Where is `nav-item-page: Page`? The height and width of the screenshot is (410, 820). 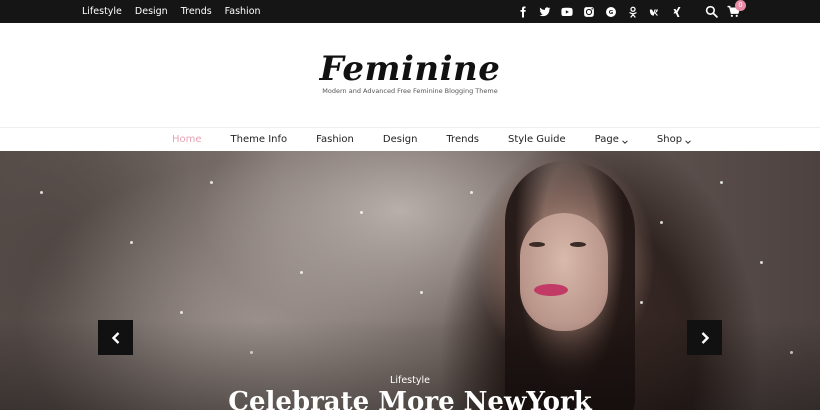 nav-item-page: Page is located at coordinates (611, 139).